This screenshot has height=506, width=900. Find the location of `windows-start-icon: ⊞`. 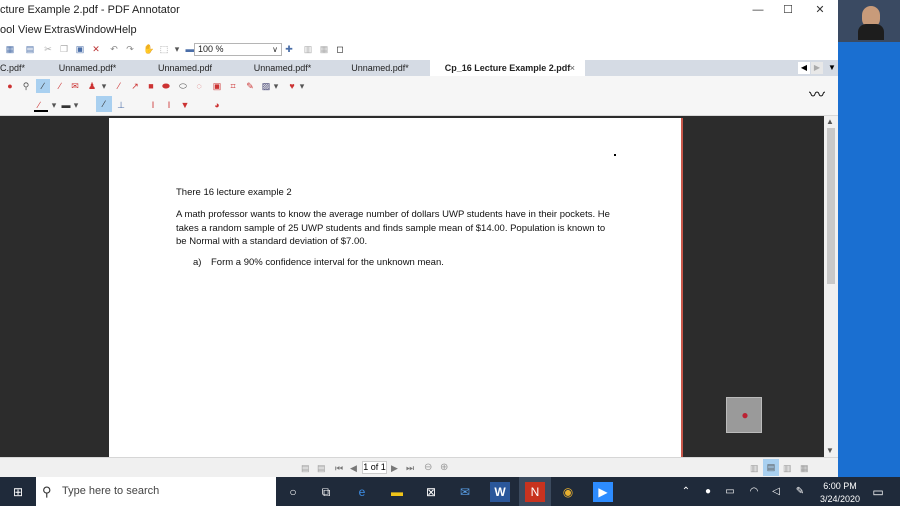

windows-start-icon: ⊞ is located at coordinates (18, 492).